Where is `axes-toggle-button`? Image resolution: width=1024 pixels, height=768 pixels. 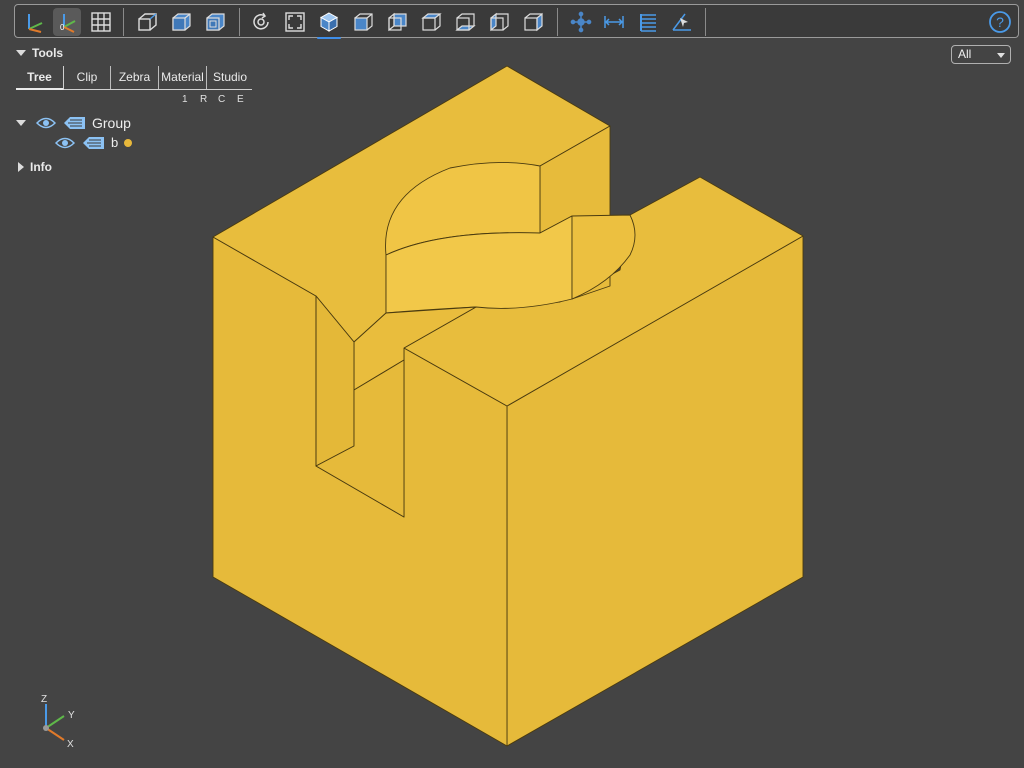 axes-toggle-button is located at coordinates (35, 22).